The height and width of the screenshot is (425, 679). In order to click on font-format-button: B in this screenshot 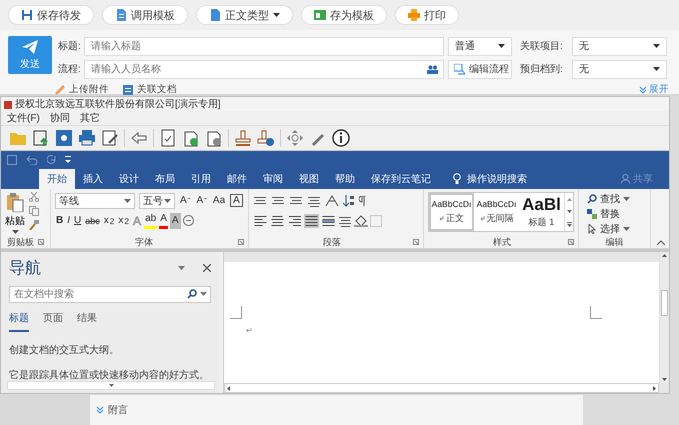, I will do `click(59, 220)`.